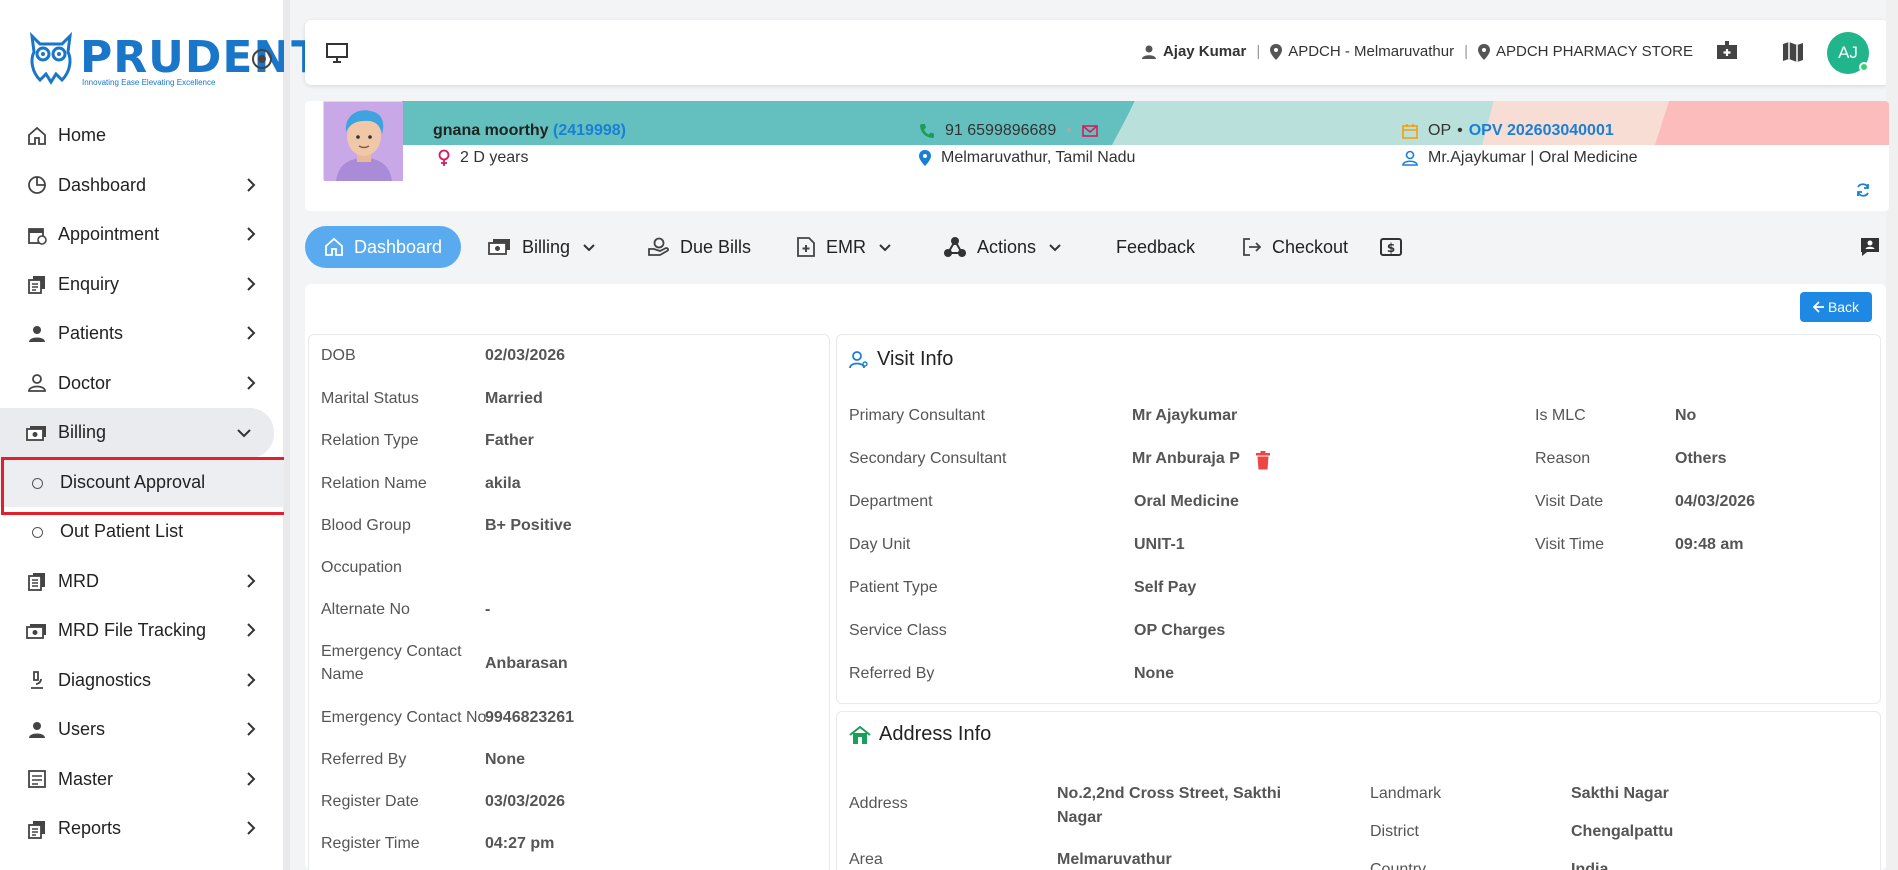 The image size is (1898, 870). Describe the element at coordinates (337, 53) in the screenshot. I see `monitor-icon` at that location.